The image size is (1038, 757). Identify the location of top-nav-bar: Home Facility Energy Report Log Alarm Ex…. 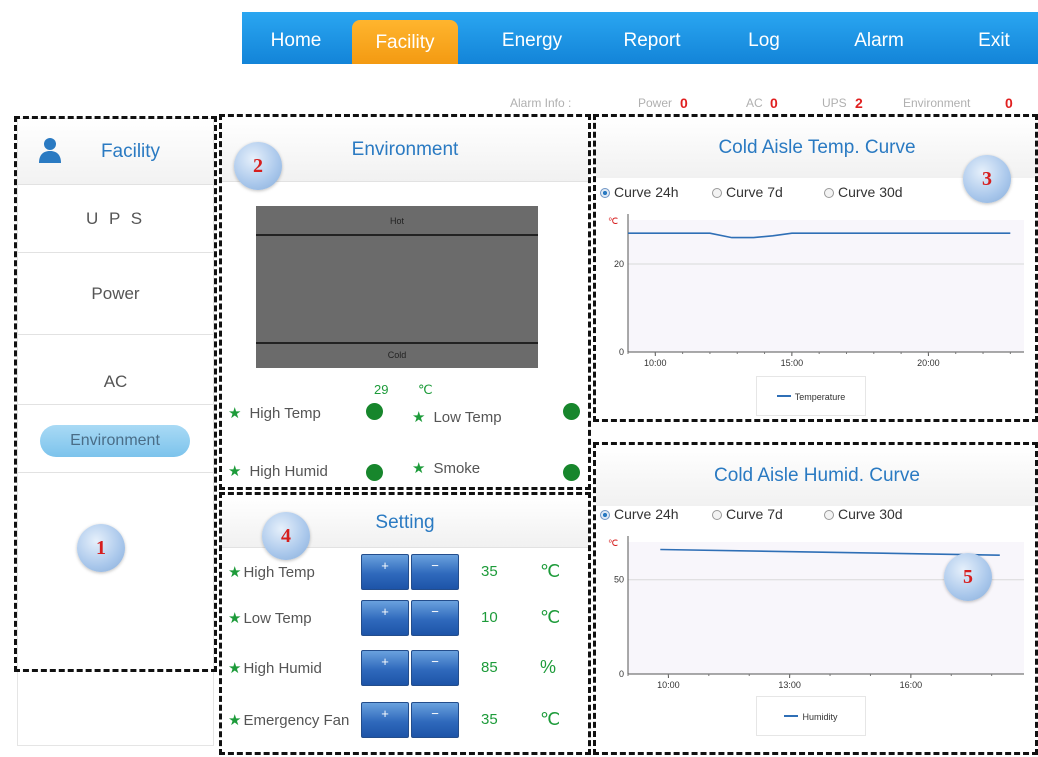
(640, 38).